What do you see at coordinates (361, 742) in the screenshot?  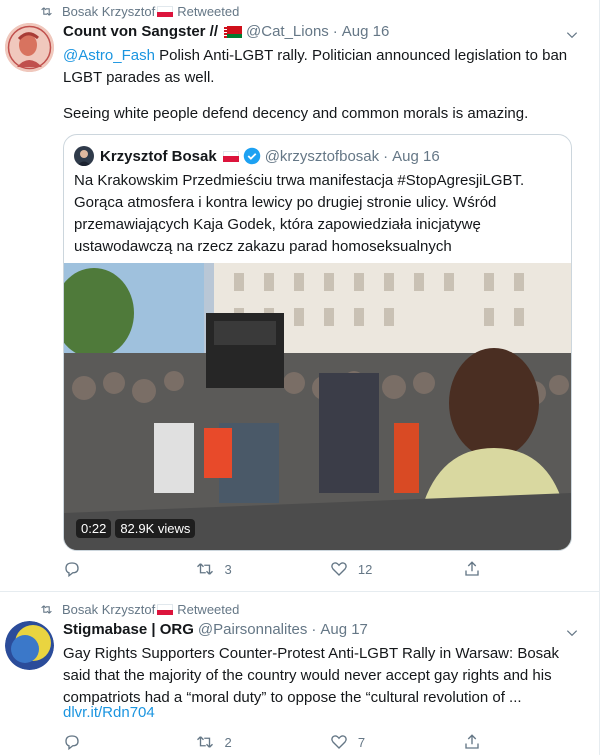 I see `like-count: 7` at bounding box center [361, 742].